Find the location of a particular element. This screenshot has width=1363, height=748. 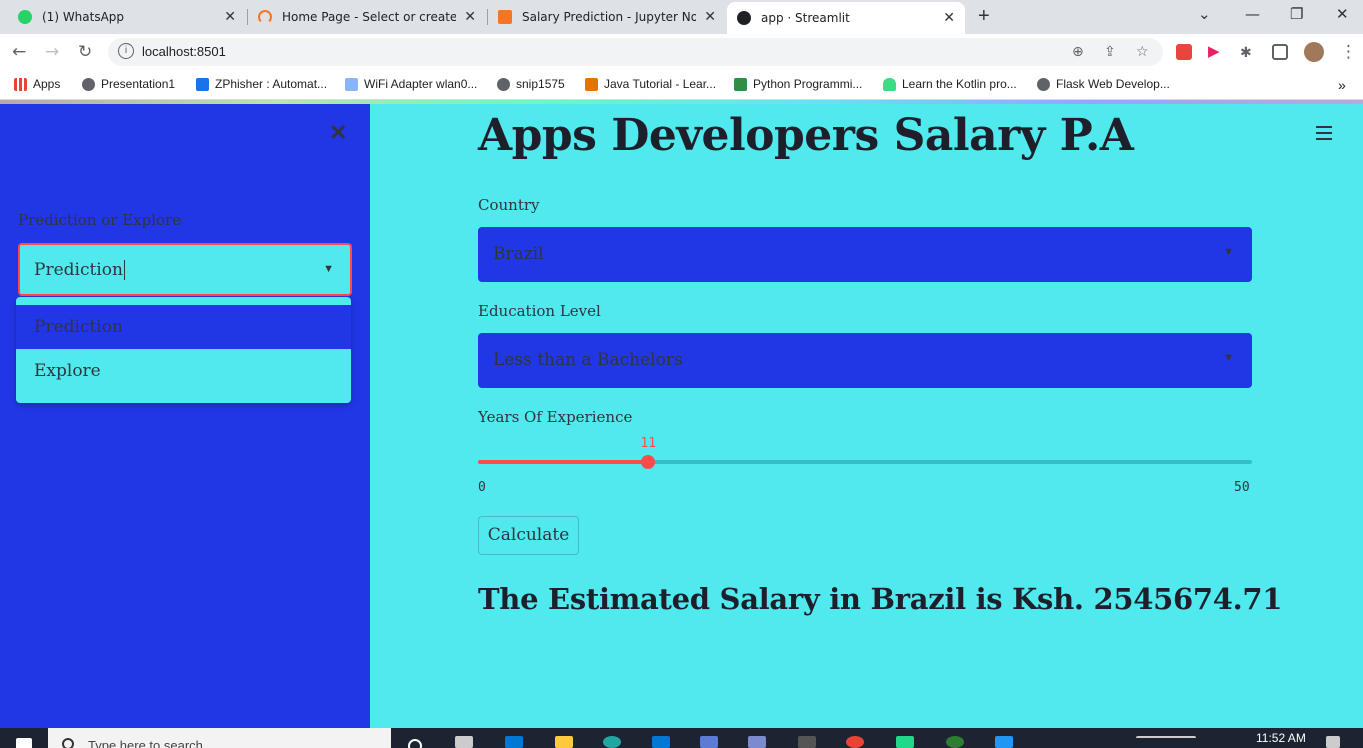

bookmark-presentation1: Presentation1 is located at coordinates (128, 84).